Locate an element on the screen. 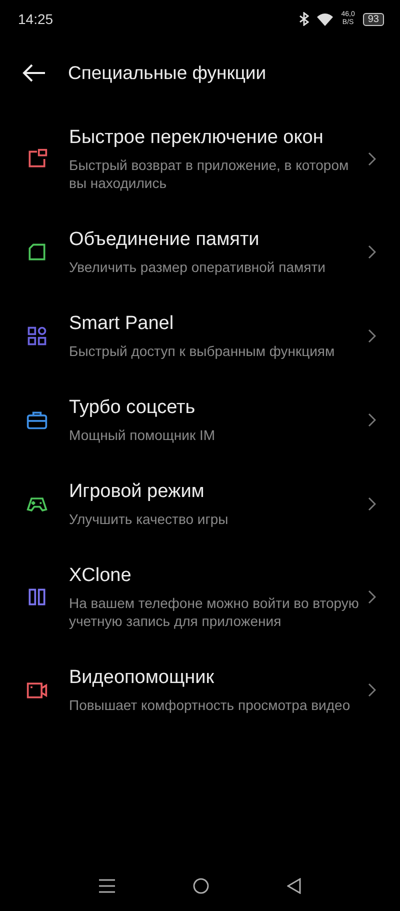 The image size is (400, 911). settings-item: Smart Panel Быстрый доступ к выбранным функциям is located at coordinates (200, 336).